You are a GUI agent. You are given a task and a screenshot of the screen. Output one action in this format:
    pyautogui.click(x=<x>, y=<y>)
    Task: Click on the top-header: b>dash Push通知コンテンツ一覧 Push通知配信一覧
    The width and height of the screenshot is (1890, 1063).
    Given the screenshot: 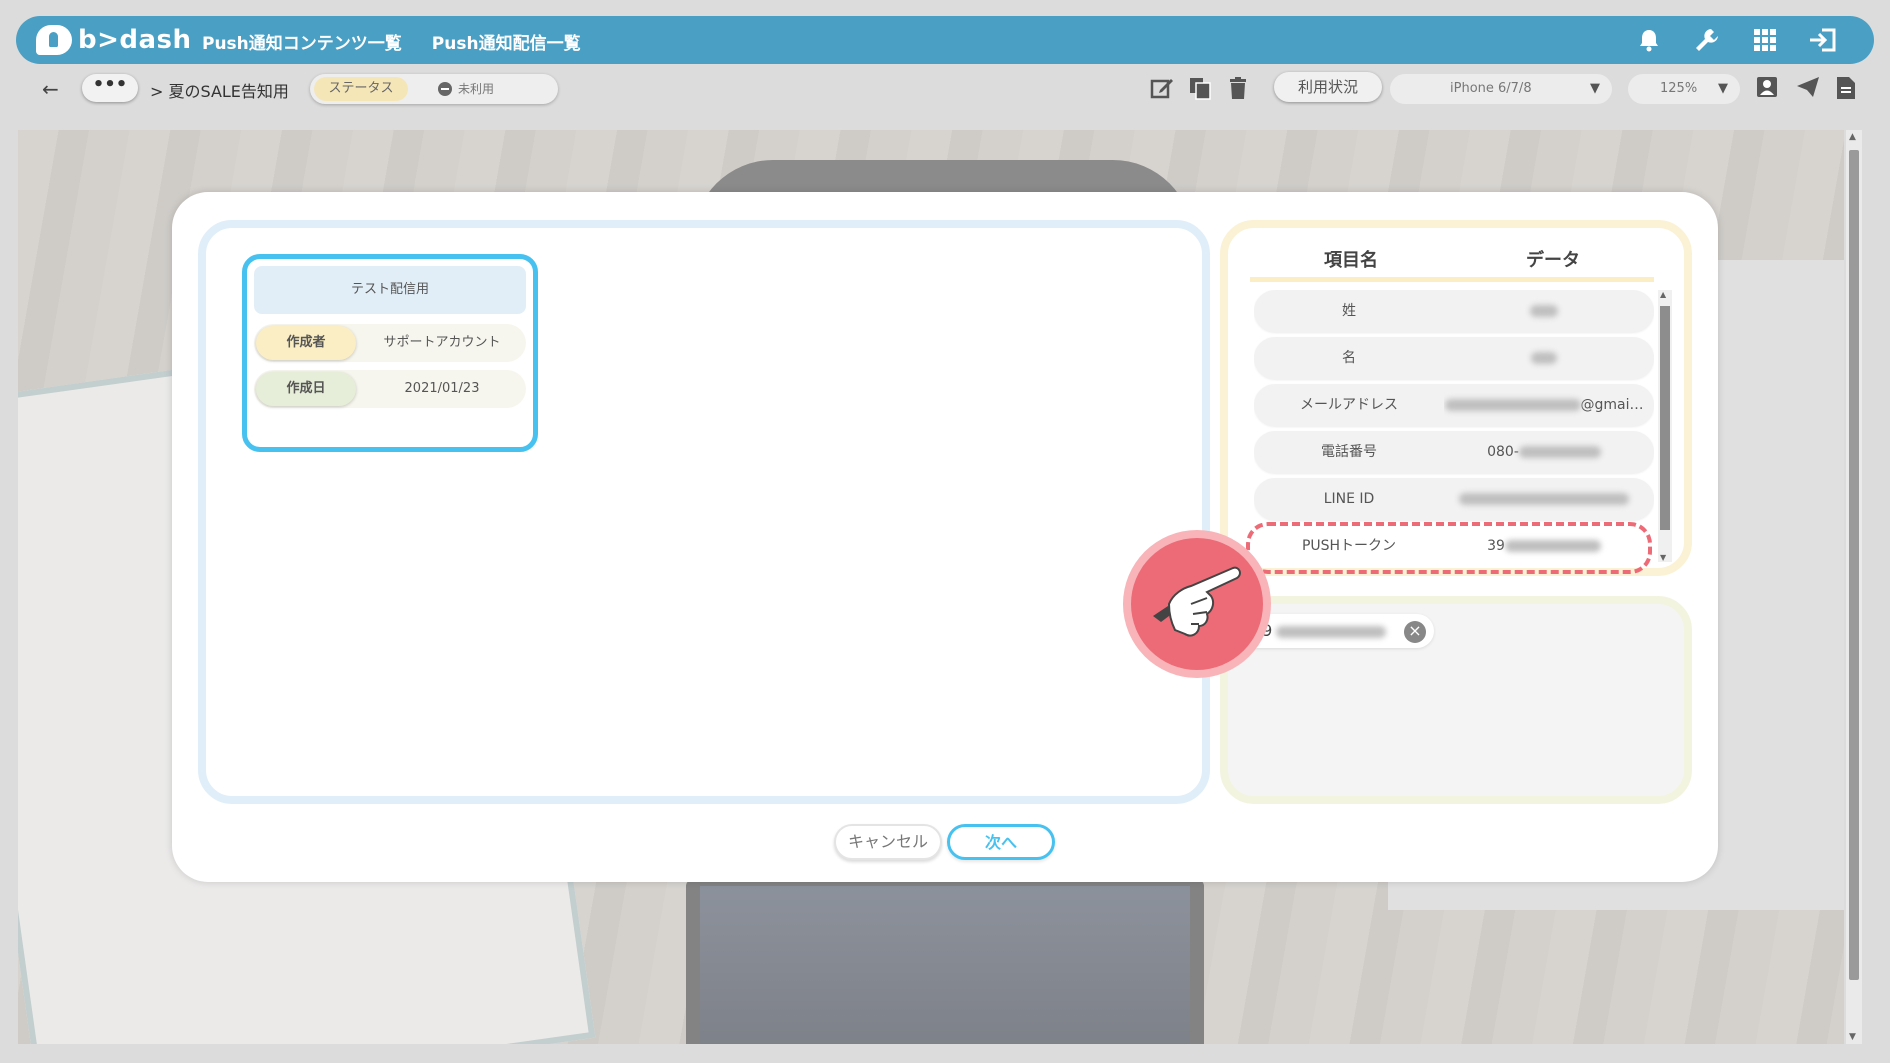 What is the action you would take?
    pyautogui.click(x=945, y=40)
    